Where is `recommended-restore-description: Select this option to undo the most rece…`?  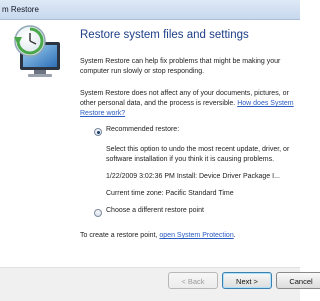
recommended-restore-description: Select this option to undo the most rece… is located at coordinates (198, 154).